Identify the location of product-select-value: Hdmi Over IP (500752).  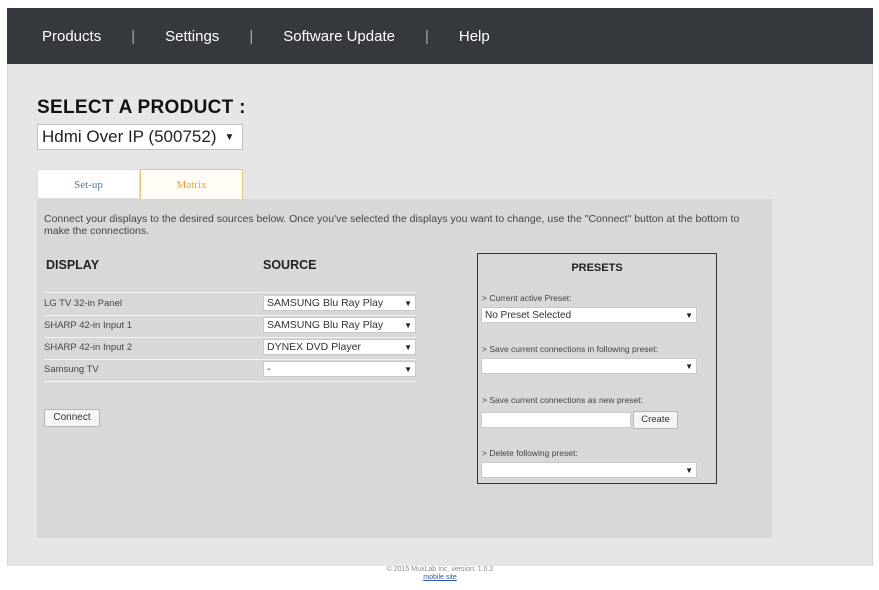
(129, 136).